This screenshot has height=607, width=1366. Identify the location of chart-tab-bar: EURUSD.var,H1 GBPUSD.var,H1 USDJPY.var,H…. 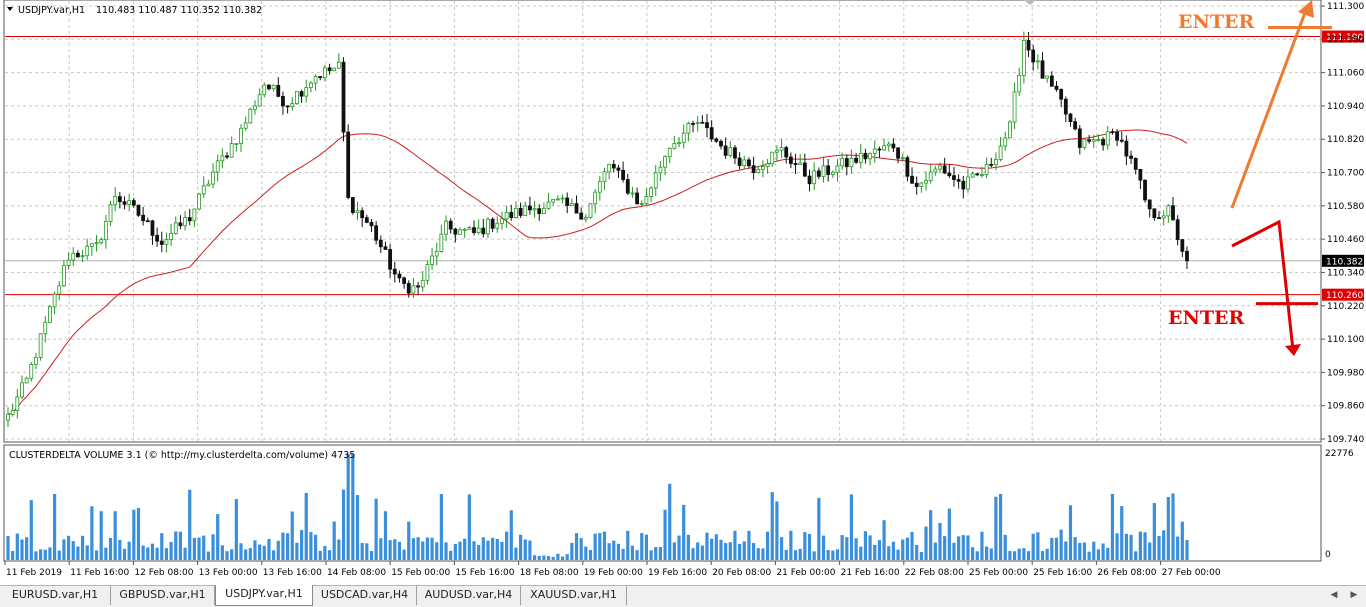
(683, 596).